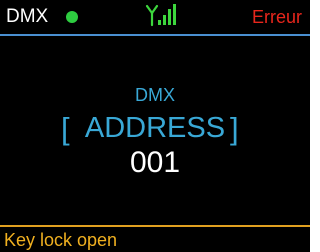 The width and height of the screenshot is (320, 252). I want to click on antenna-signal-icon, so click(160, 15).